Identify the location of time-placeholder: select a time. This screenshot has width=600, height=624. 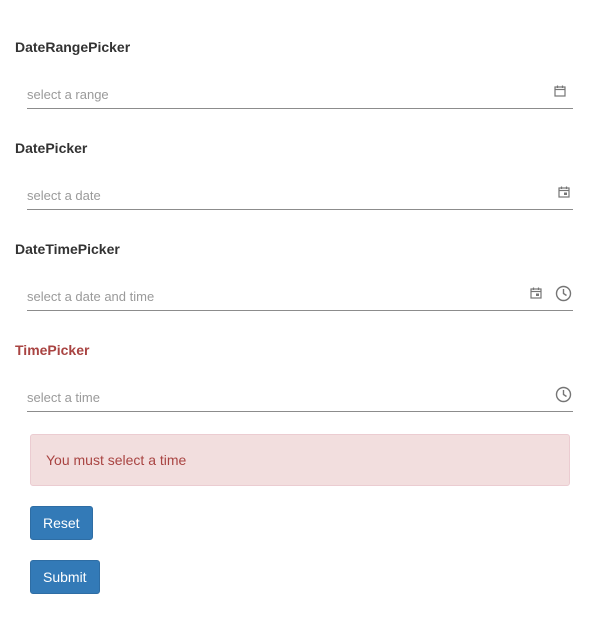
(63, 397).